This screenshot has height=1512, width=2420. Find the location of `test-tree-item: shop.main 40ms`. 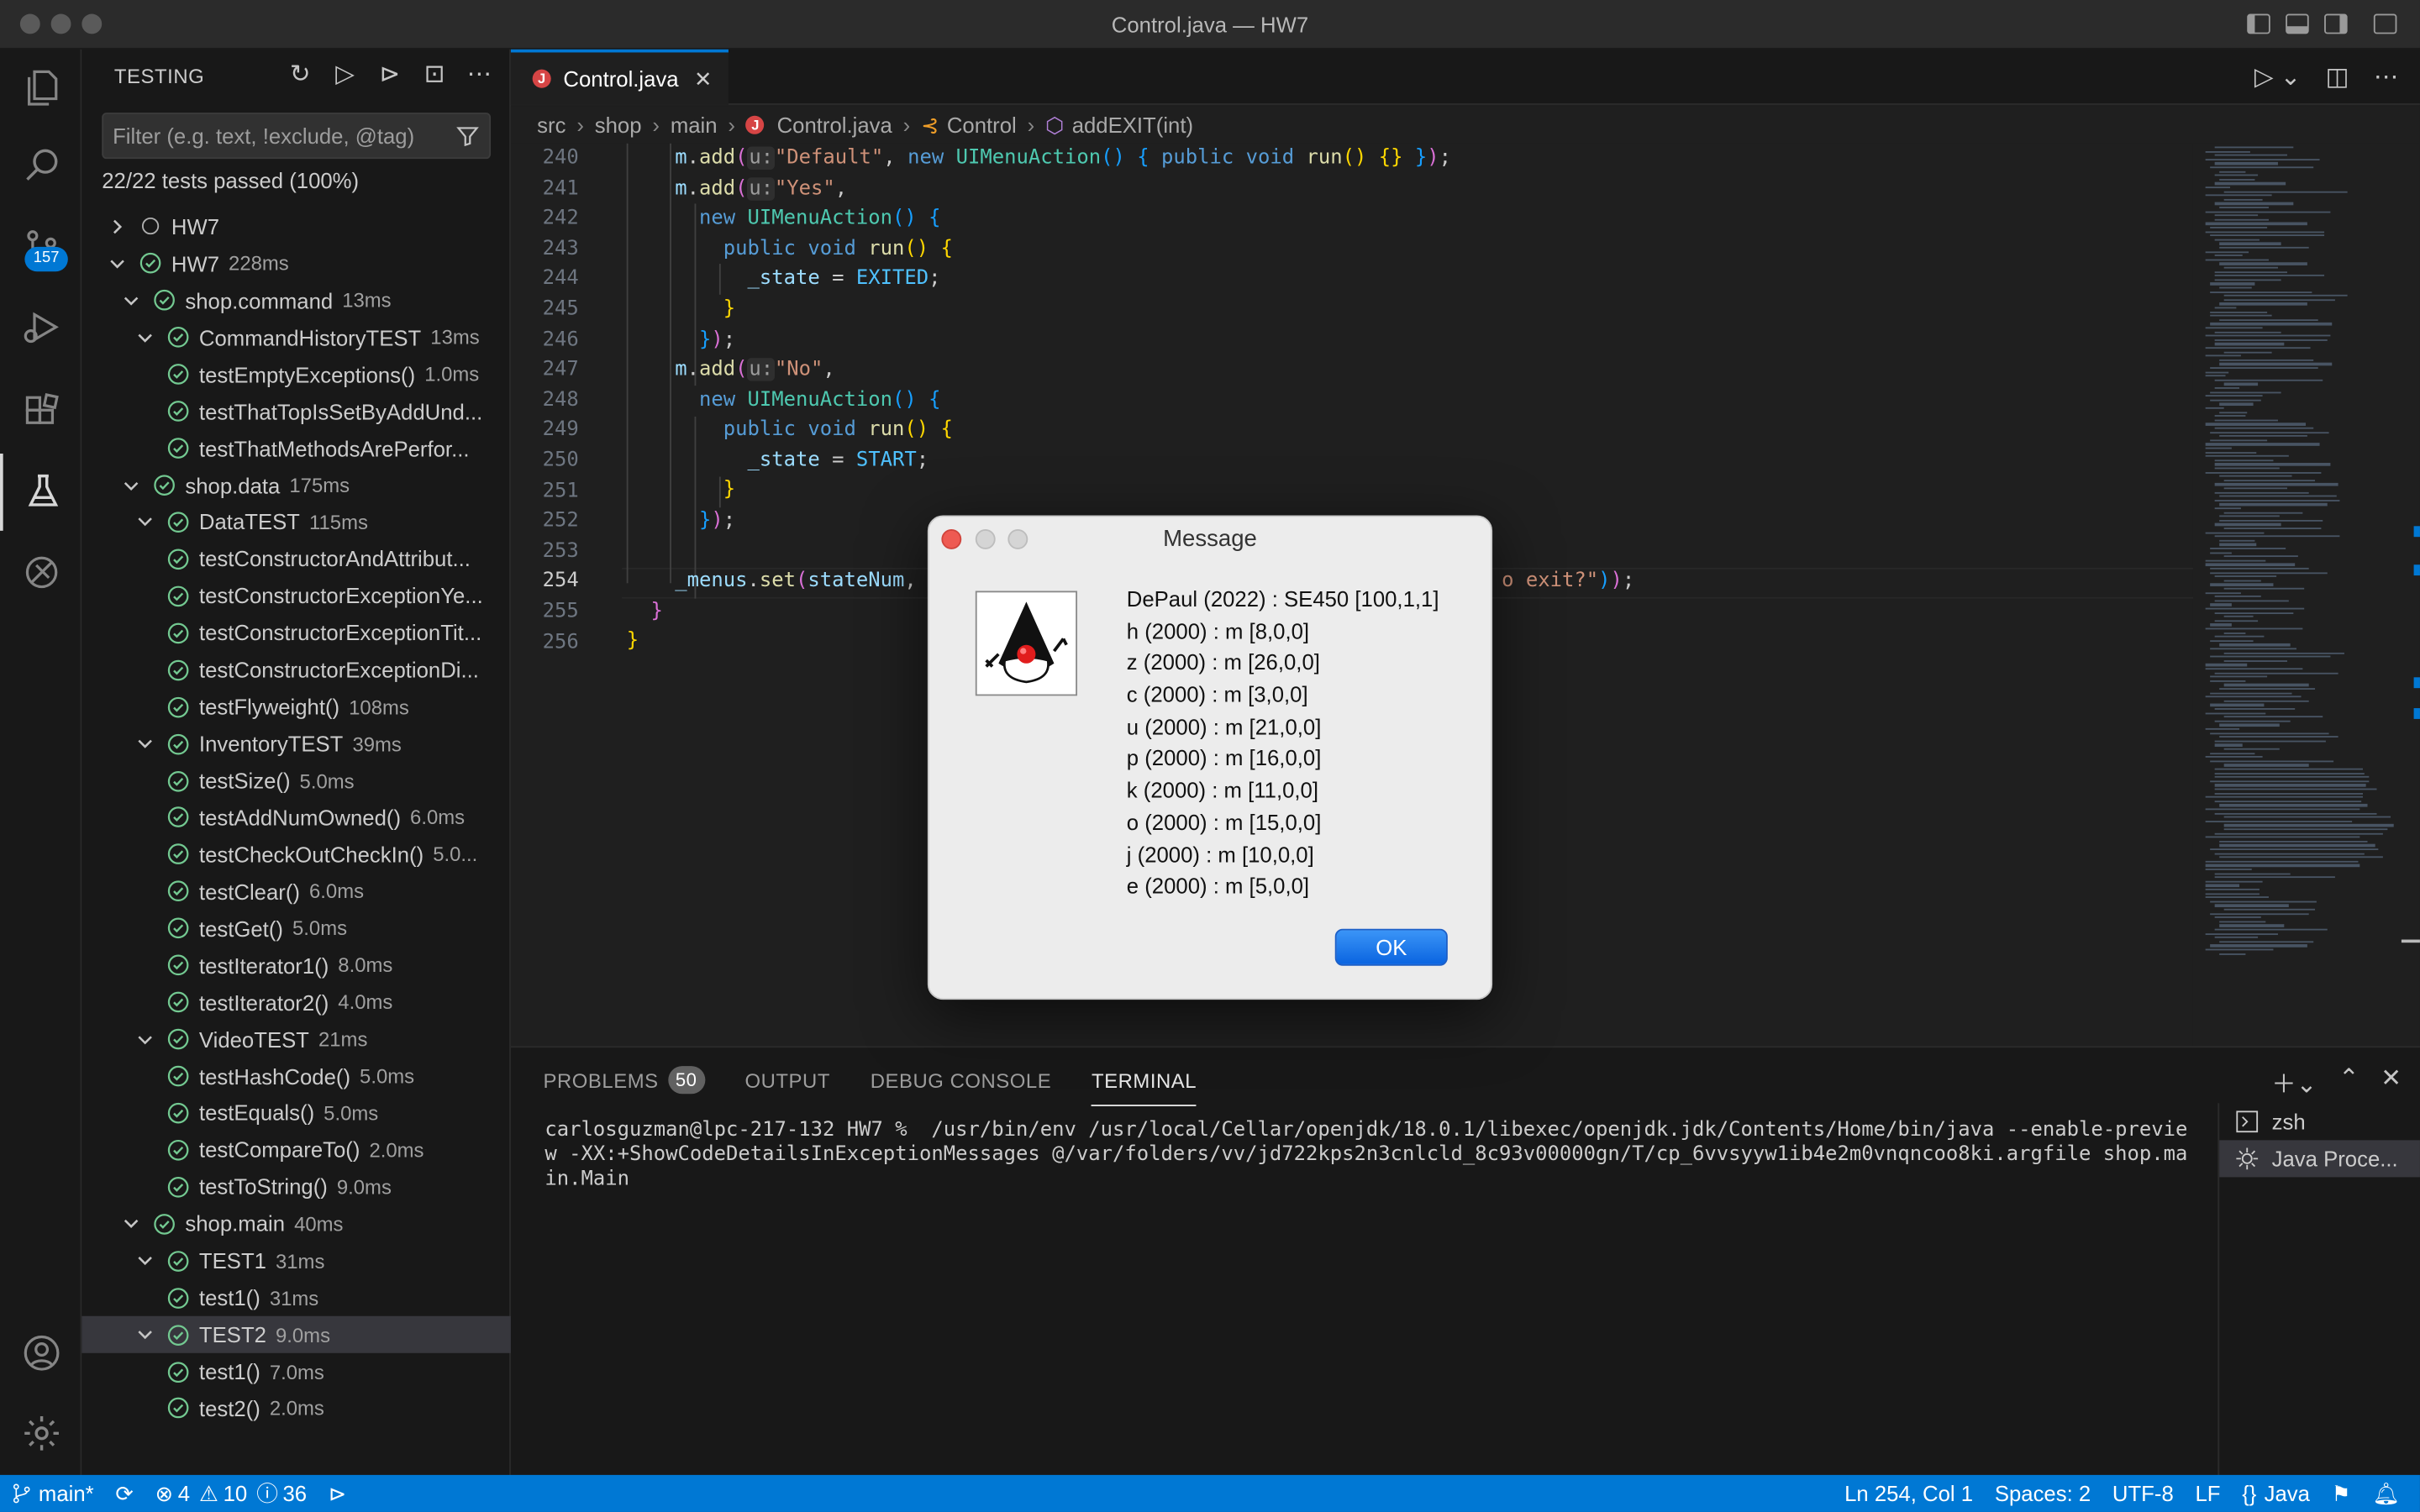

test-tree-item: shop.main 40ms is located at coordinates (296, 1223).